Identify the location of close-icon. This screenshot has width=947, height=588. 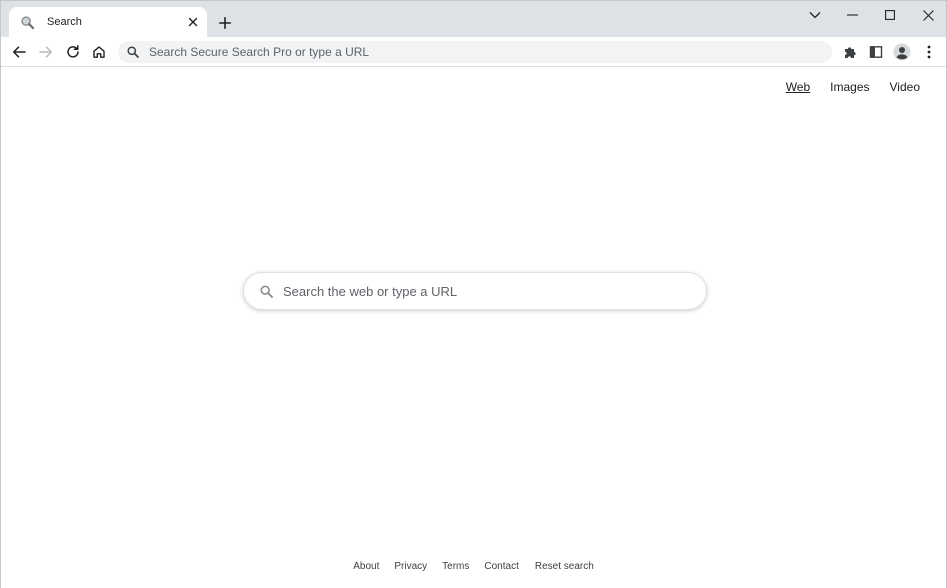
(928, 15).